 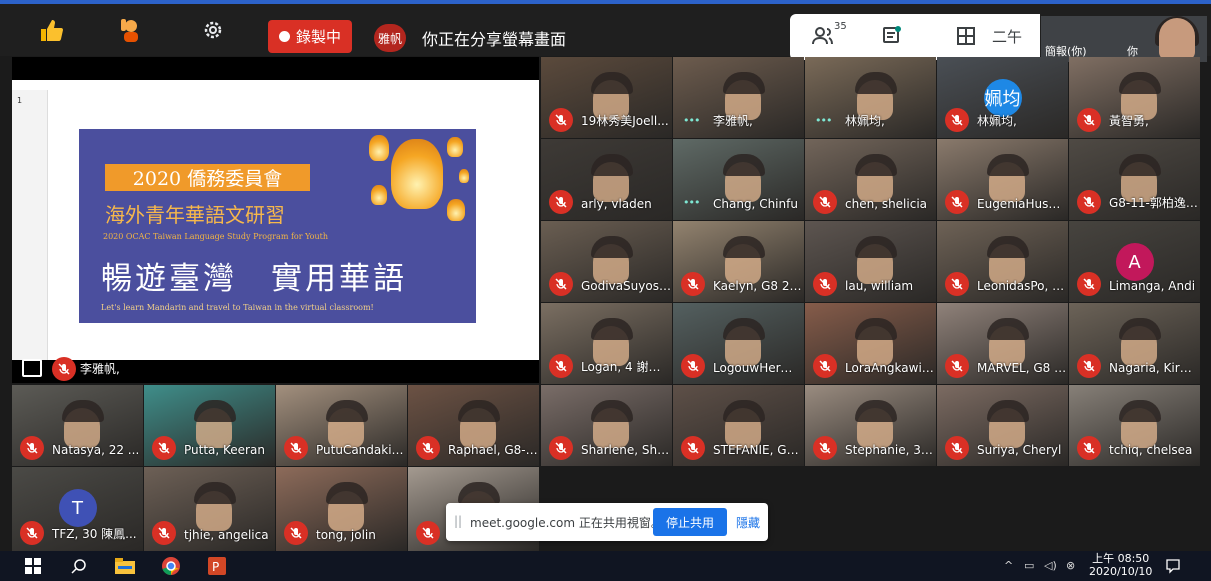 I want to click on tray-chevron-icon: ^, so click(x=1008, y=565).